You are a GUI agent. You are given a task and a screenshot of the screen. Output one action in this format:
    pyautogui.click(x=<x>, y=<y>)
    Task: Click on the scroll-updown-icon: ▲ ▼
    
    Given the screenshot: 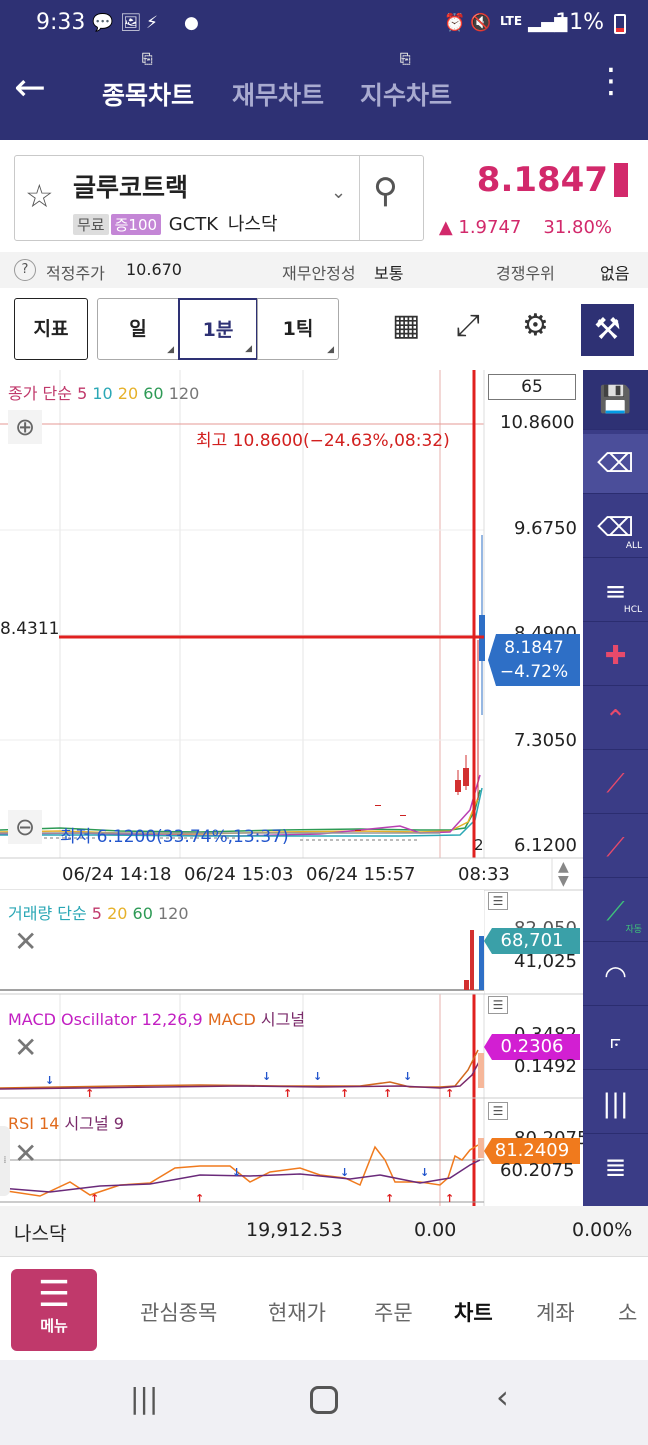 What is the action you would take?
    pyautogui.click(x=563, y=874)
    